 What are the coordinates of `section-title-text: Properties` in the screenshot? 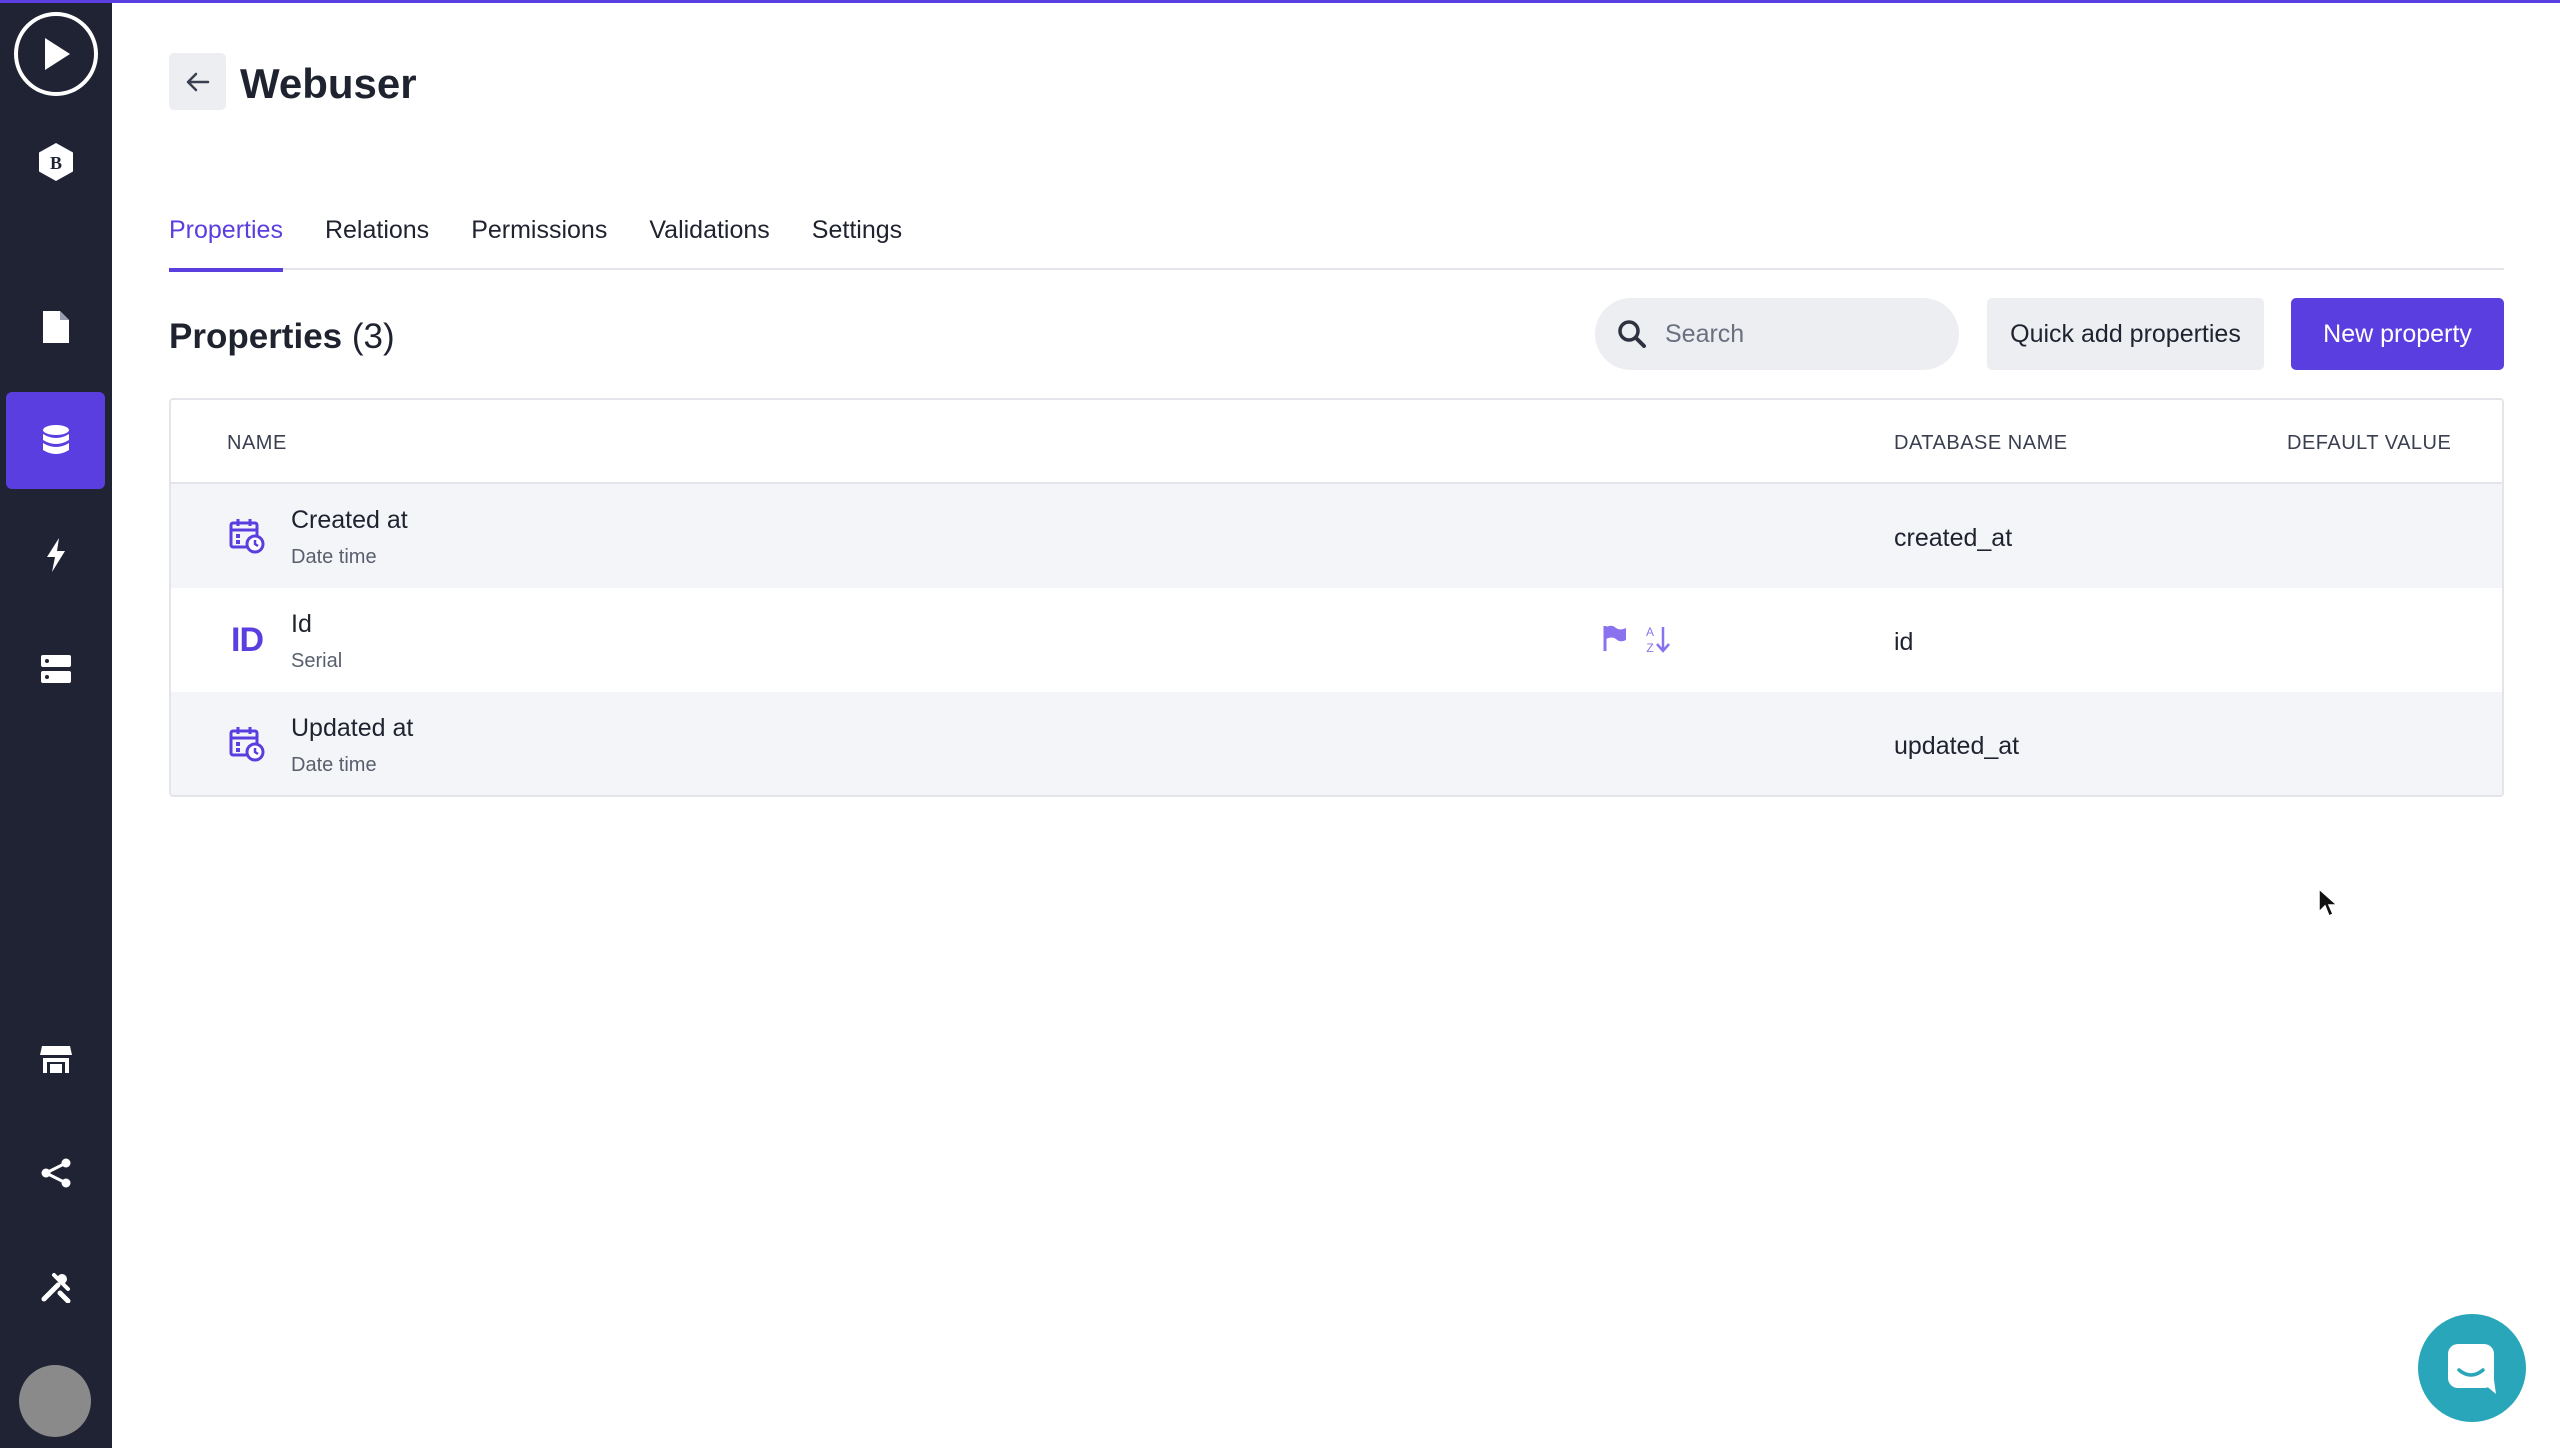 It's located at (256, 336).